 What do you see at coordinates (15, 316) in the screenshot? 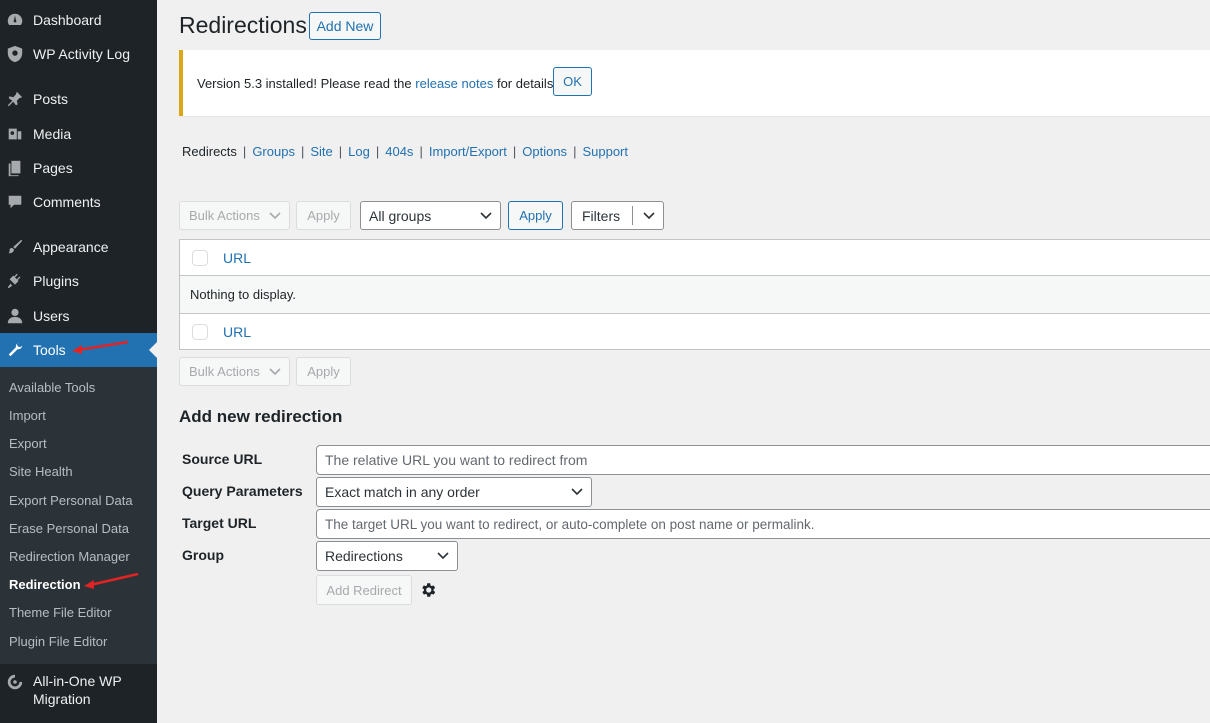
I see `user-icon` at bounding box center [15, 316].